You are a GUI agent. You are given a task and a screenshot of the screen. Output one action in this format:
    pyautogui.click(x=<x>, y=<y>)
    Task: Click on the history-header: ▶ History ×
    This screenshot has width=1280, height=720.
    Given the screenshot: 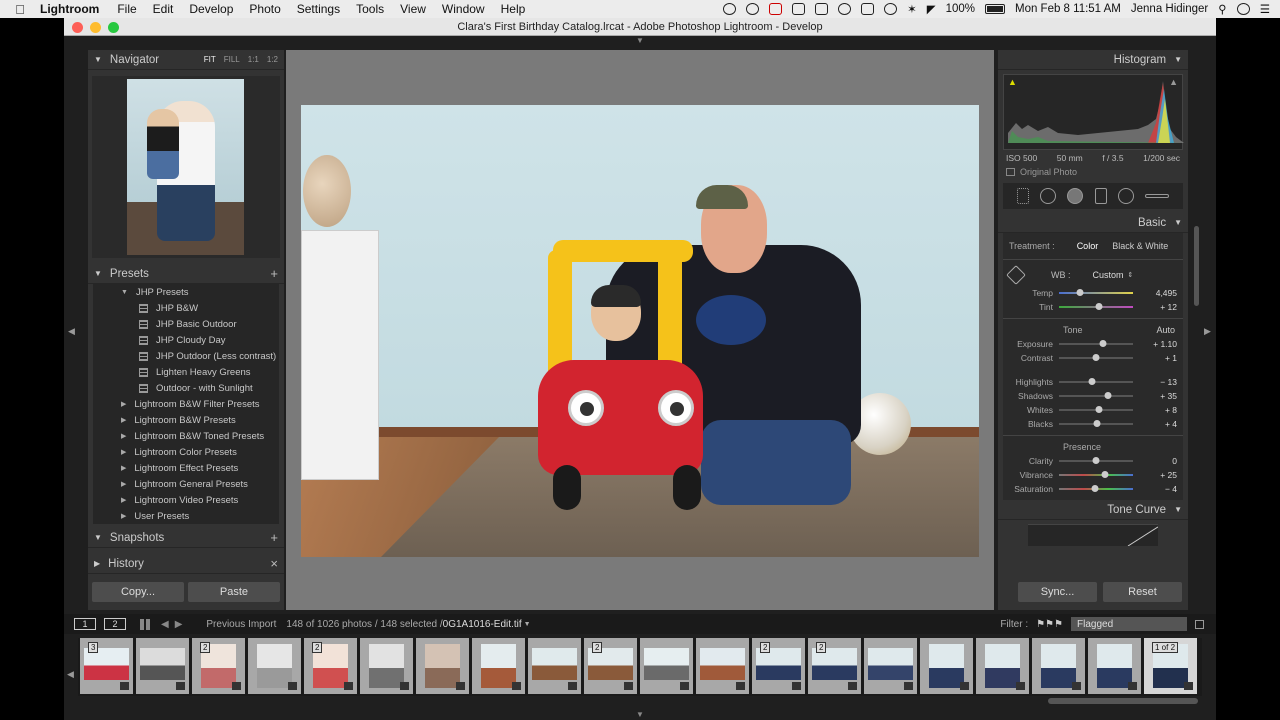 What is the action you would take?
    pyautogui.click(x=186, y=564)
    